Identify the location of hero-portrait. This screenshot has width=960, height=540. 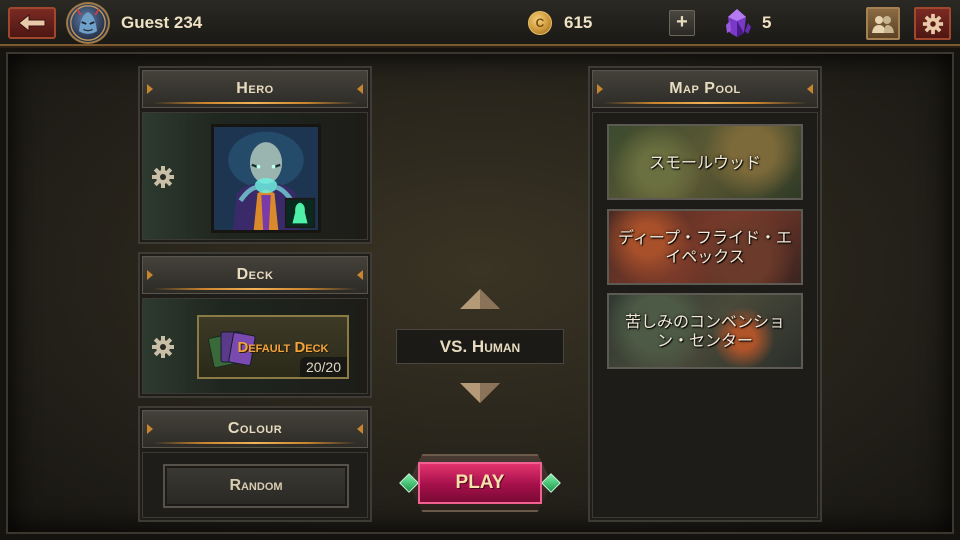
(266, 178).